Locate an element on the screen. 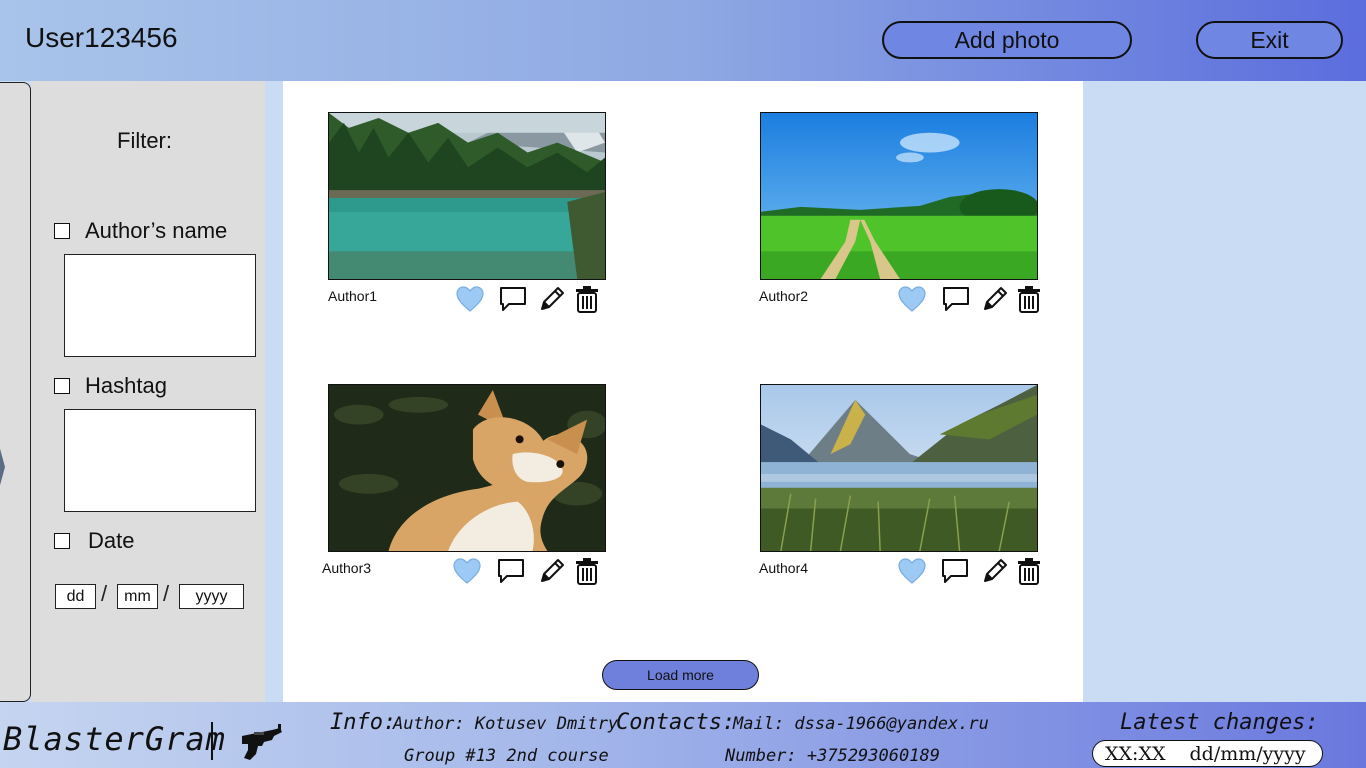 The image size is (1366, 768). latest-changes-label: Latest changes: is located at coordinates (1219, 722).